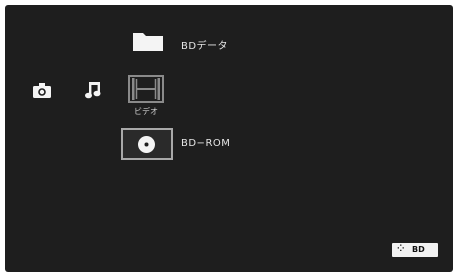 Image resolution: width=458 pixels, height=277 pixels. Describe the element at coordinates (146, 111) in the screenshot. I see `video-label: ビデオ` at that location.